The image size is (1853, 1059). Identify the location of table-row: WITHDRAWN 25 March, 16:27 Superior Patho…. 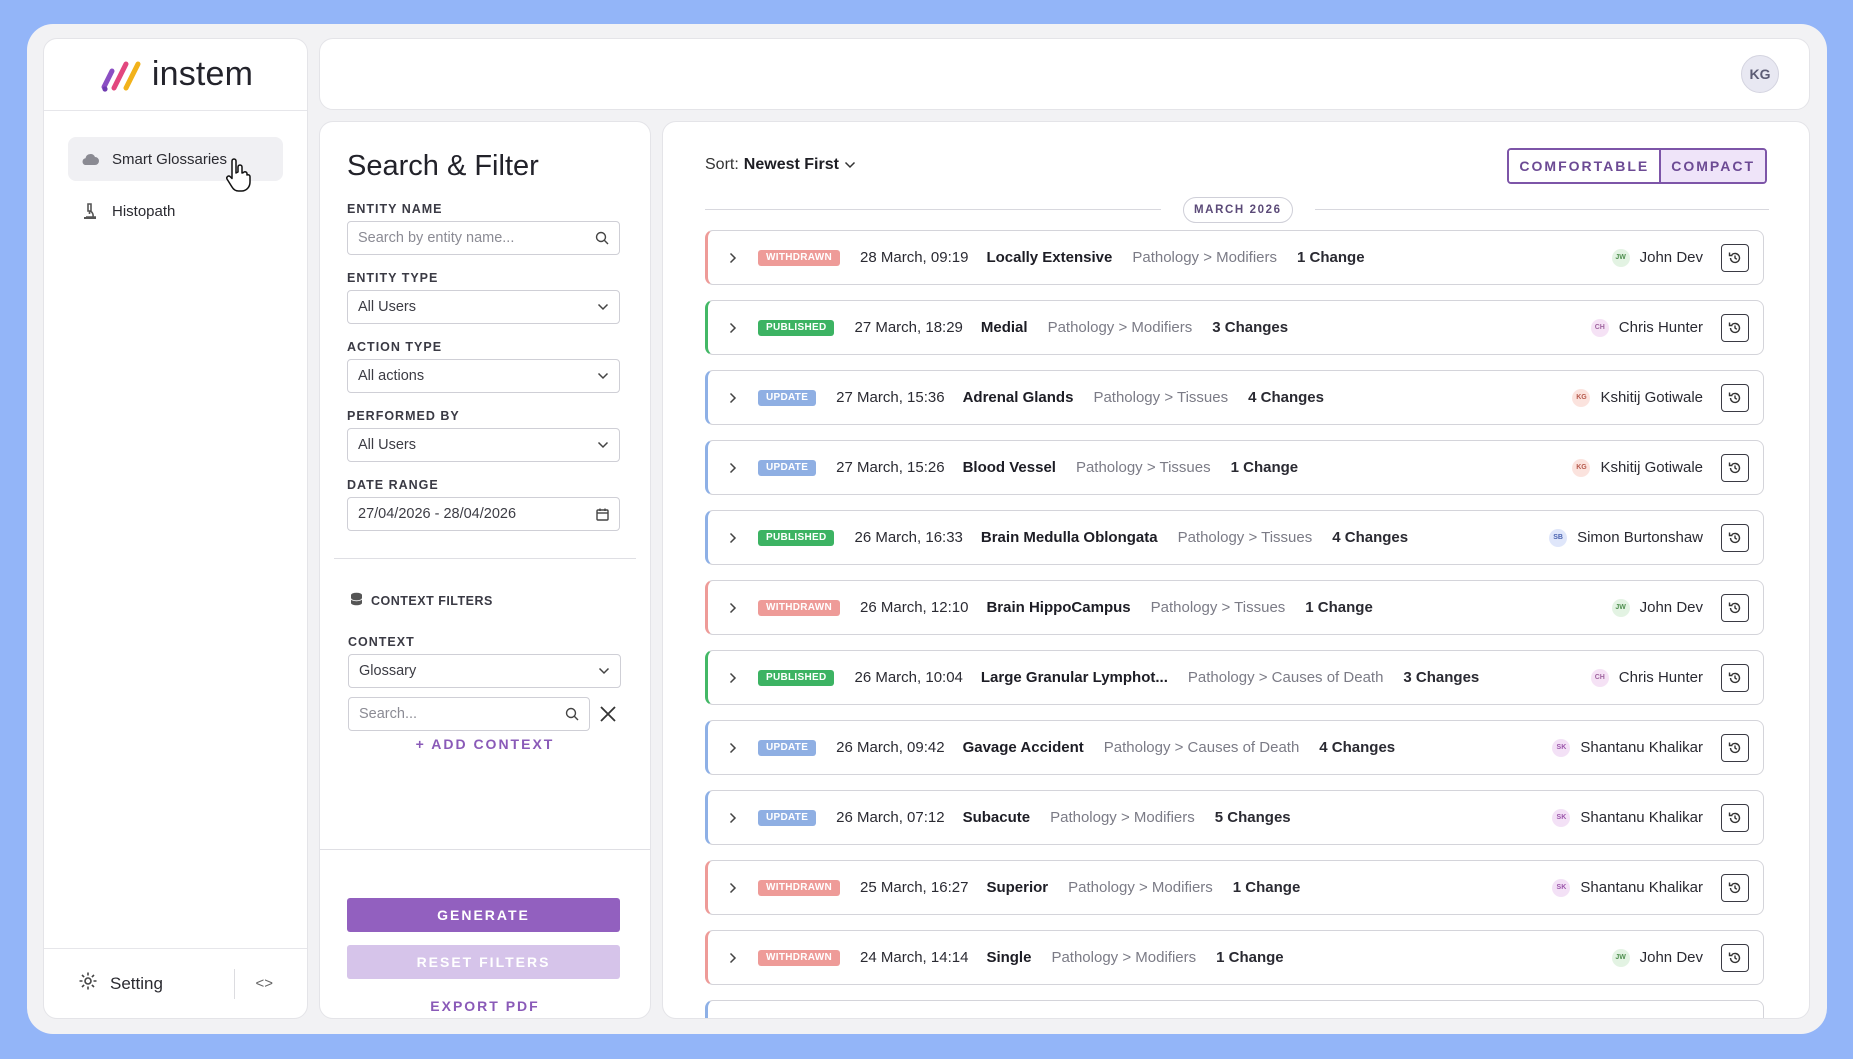
(1234, 887).